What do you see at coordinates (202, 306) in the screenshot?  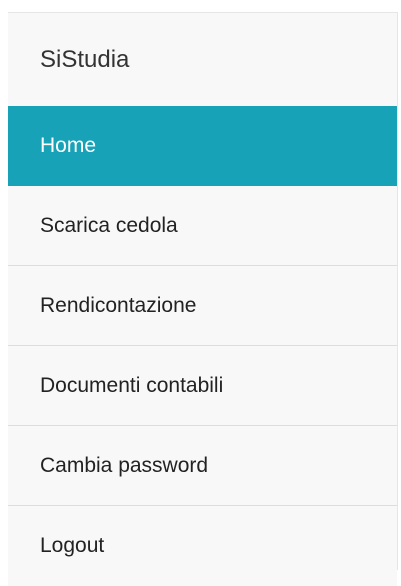 I see `sidebar-item-rendicontazione: Rendicontazione` at bounding box center [202, 306].